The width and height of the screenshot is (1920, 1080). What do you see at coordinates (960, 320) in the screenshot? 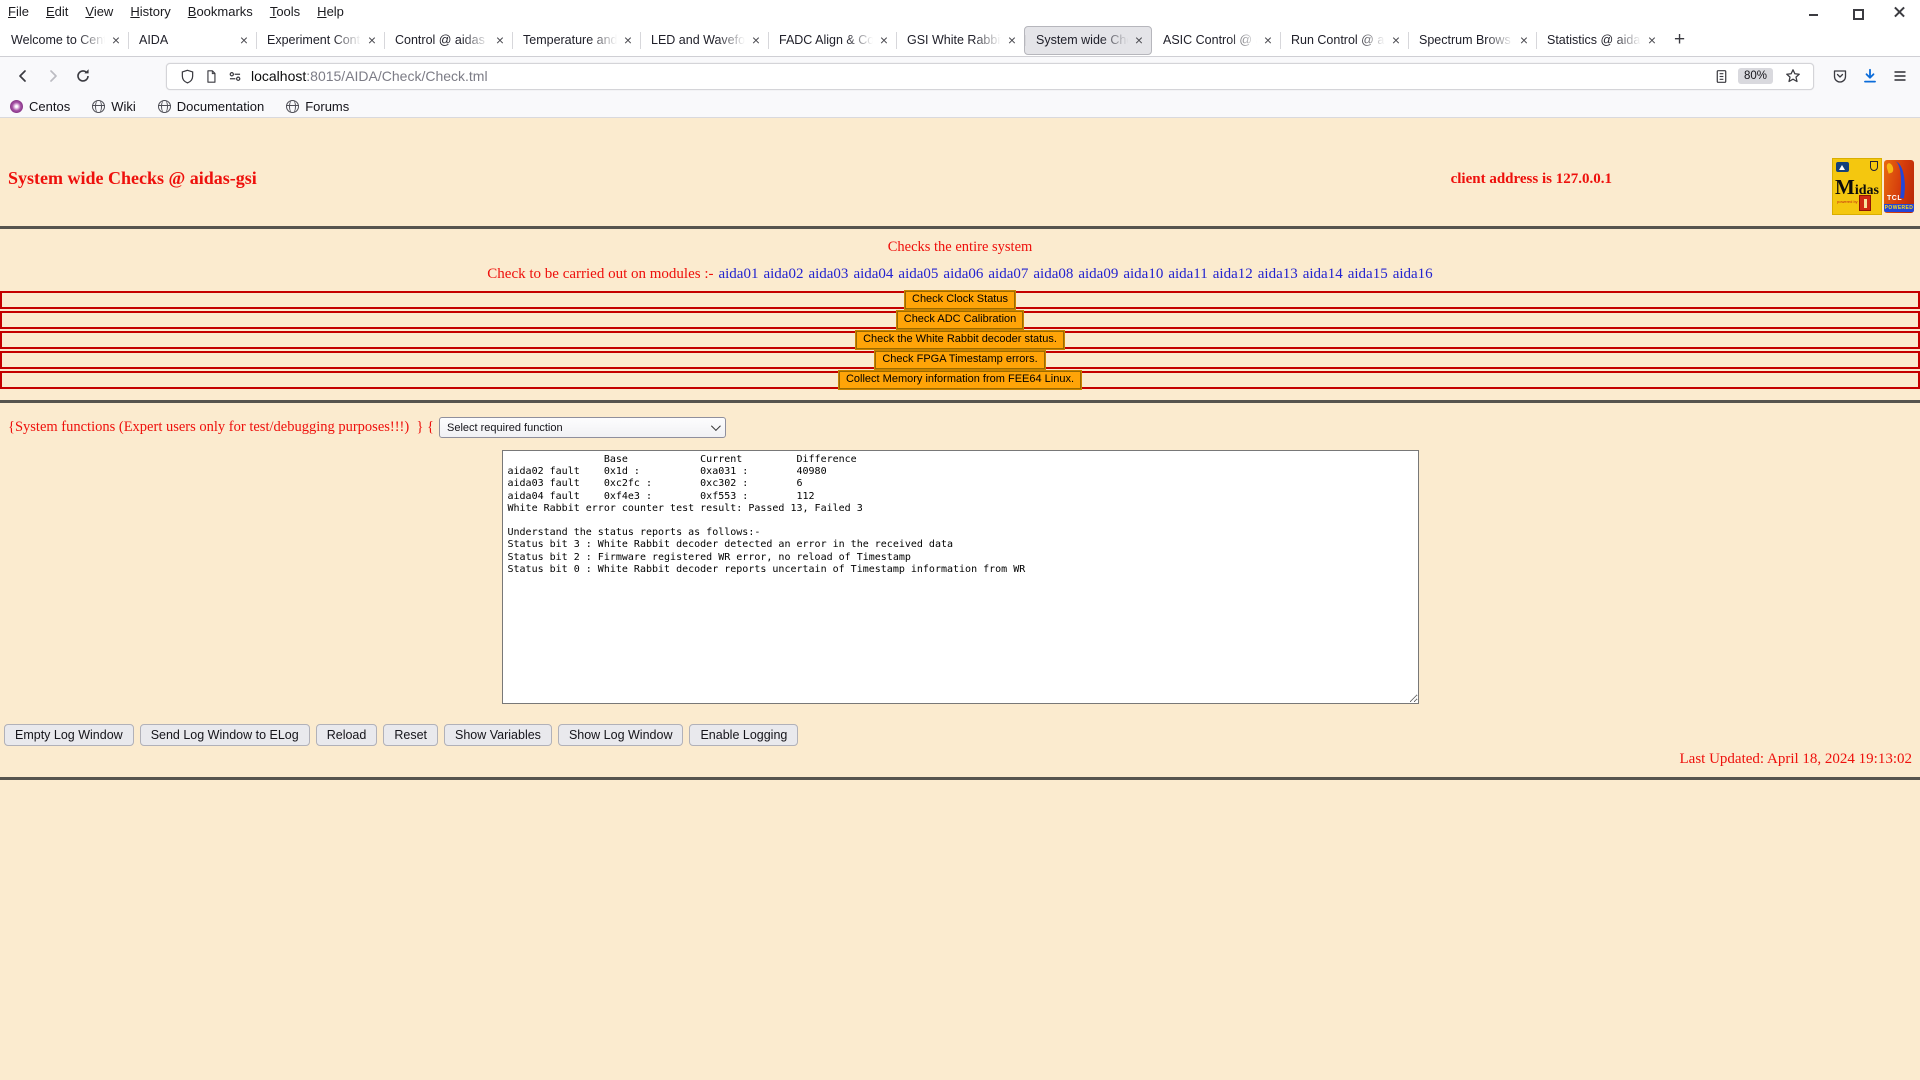
I see `check-button: Check ADC Calibration` at bounding box center [960, 320].